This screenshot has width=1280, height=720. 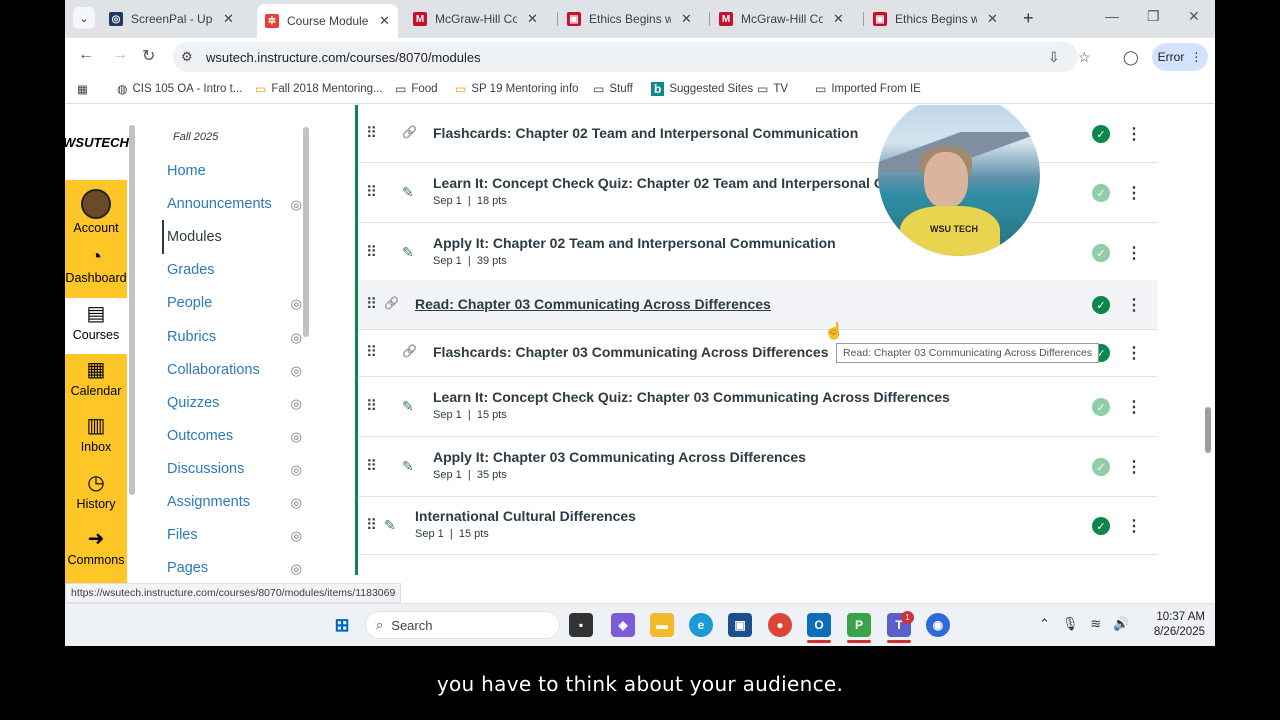 I want to click on chrome-icon: ●, so click(x=780, y=625).